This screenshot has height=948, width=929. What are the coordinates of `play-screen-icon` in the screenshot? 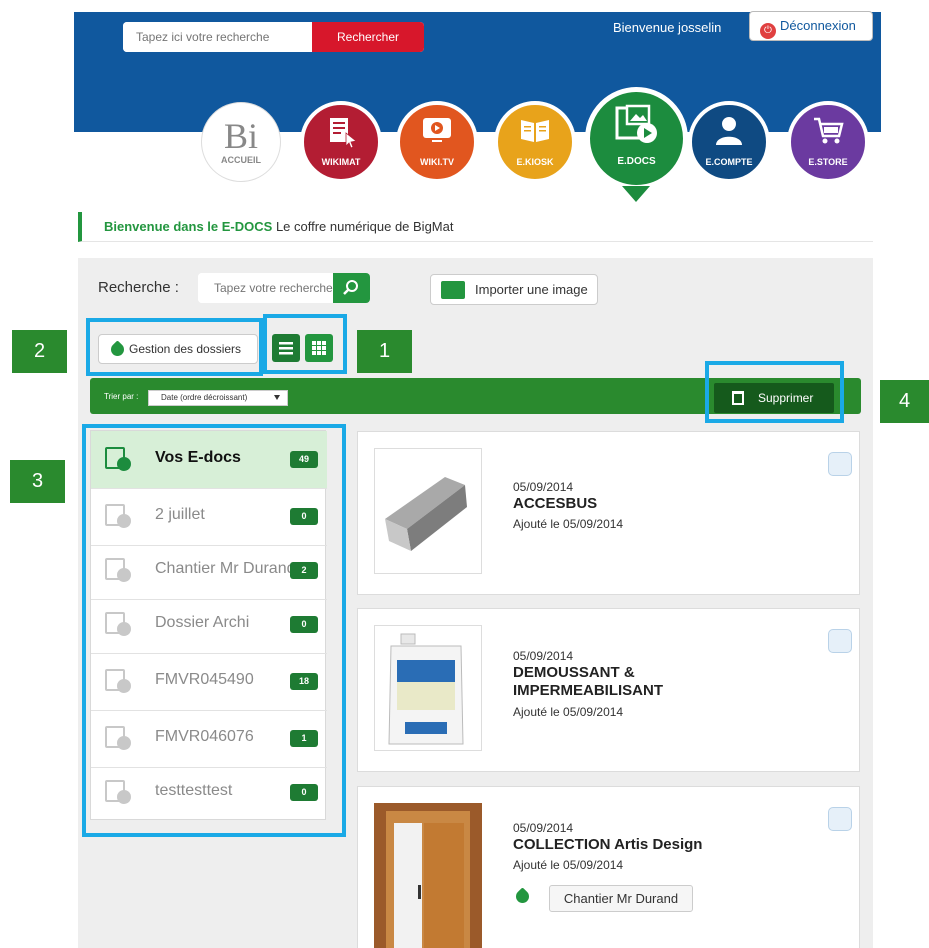 It's located at (437, 130).